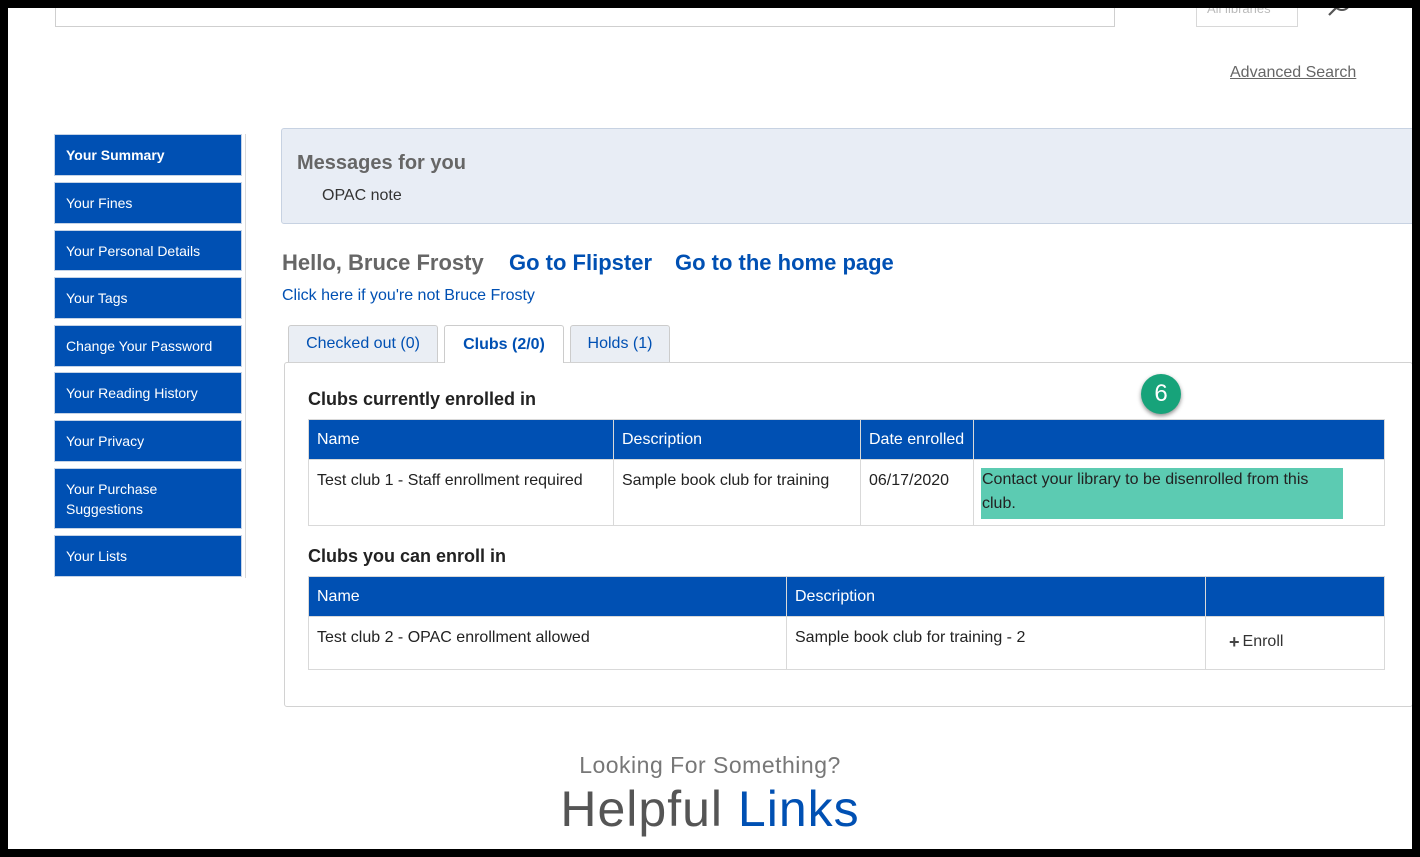 The width and height of the screenshot is (1420, 857). I want to click on sidebar-item-your-lists: Your Lists, so click(148, 556).